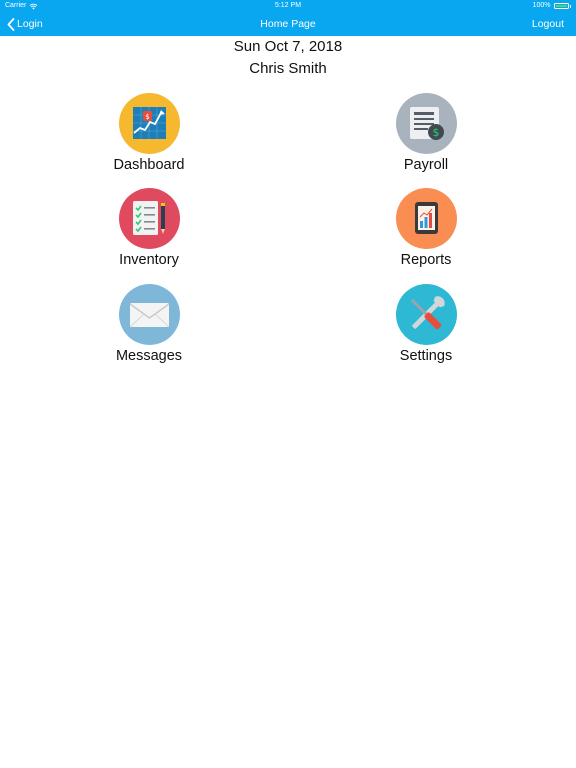 Image resolution: width=576 pixels, height=768 pixels. What do you see at coordinates (552, 6) in the screenshot?
I see `battery-indicator: 100%` at bounding box center [552, 6].